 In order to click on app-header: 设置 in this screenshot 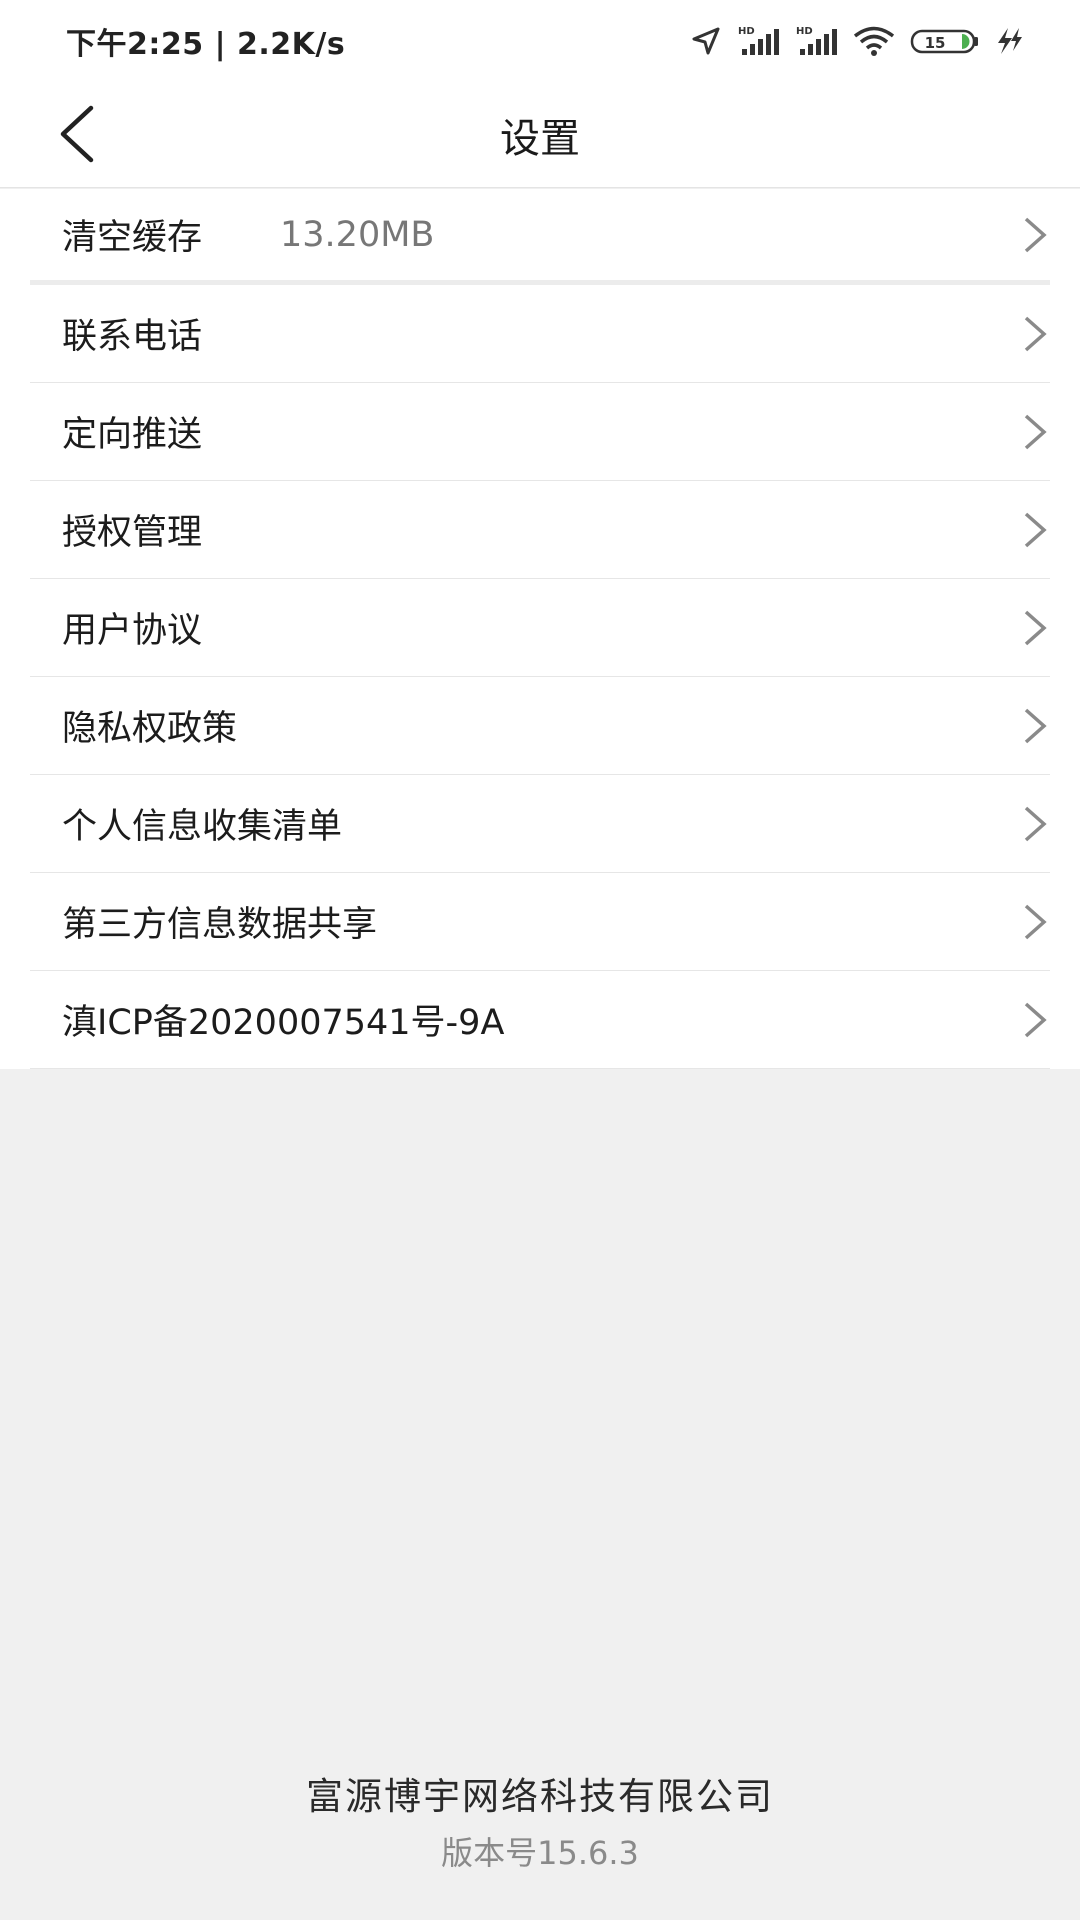, I will do `click(540, 135)`.